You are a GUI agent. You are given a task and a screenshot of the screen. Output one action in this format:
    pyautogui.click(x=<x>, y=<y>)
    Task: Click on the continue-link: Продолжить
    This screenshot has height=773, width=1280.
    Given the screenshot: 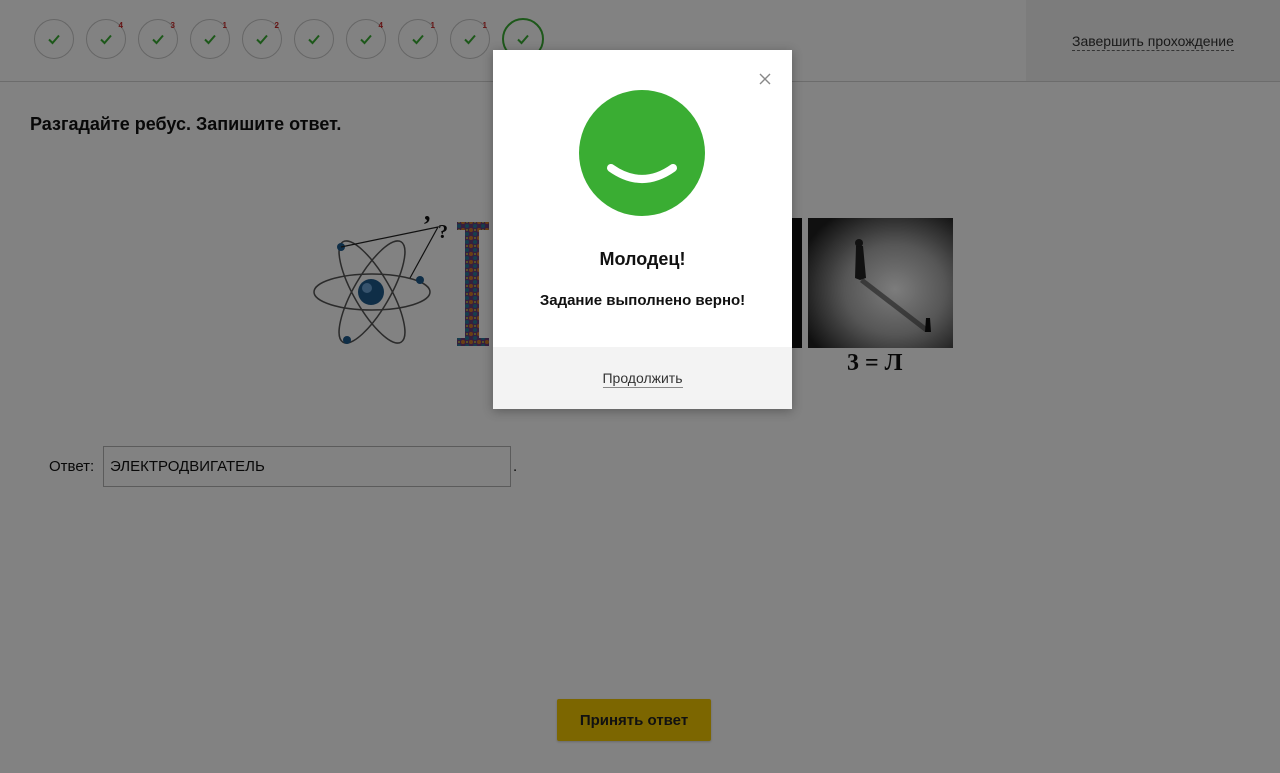 What is the action you would take?
    pyautogui.click(x=642, y=379)
    